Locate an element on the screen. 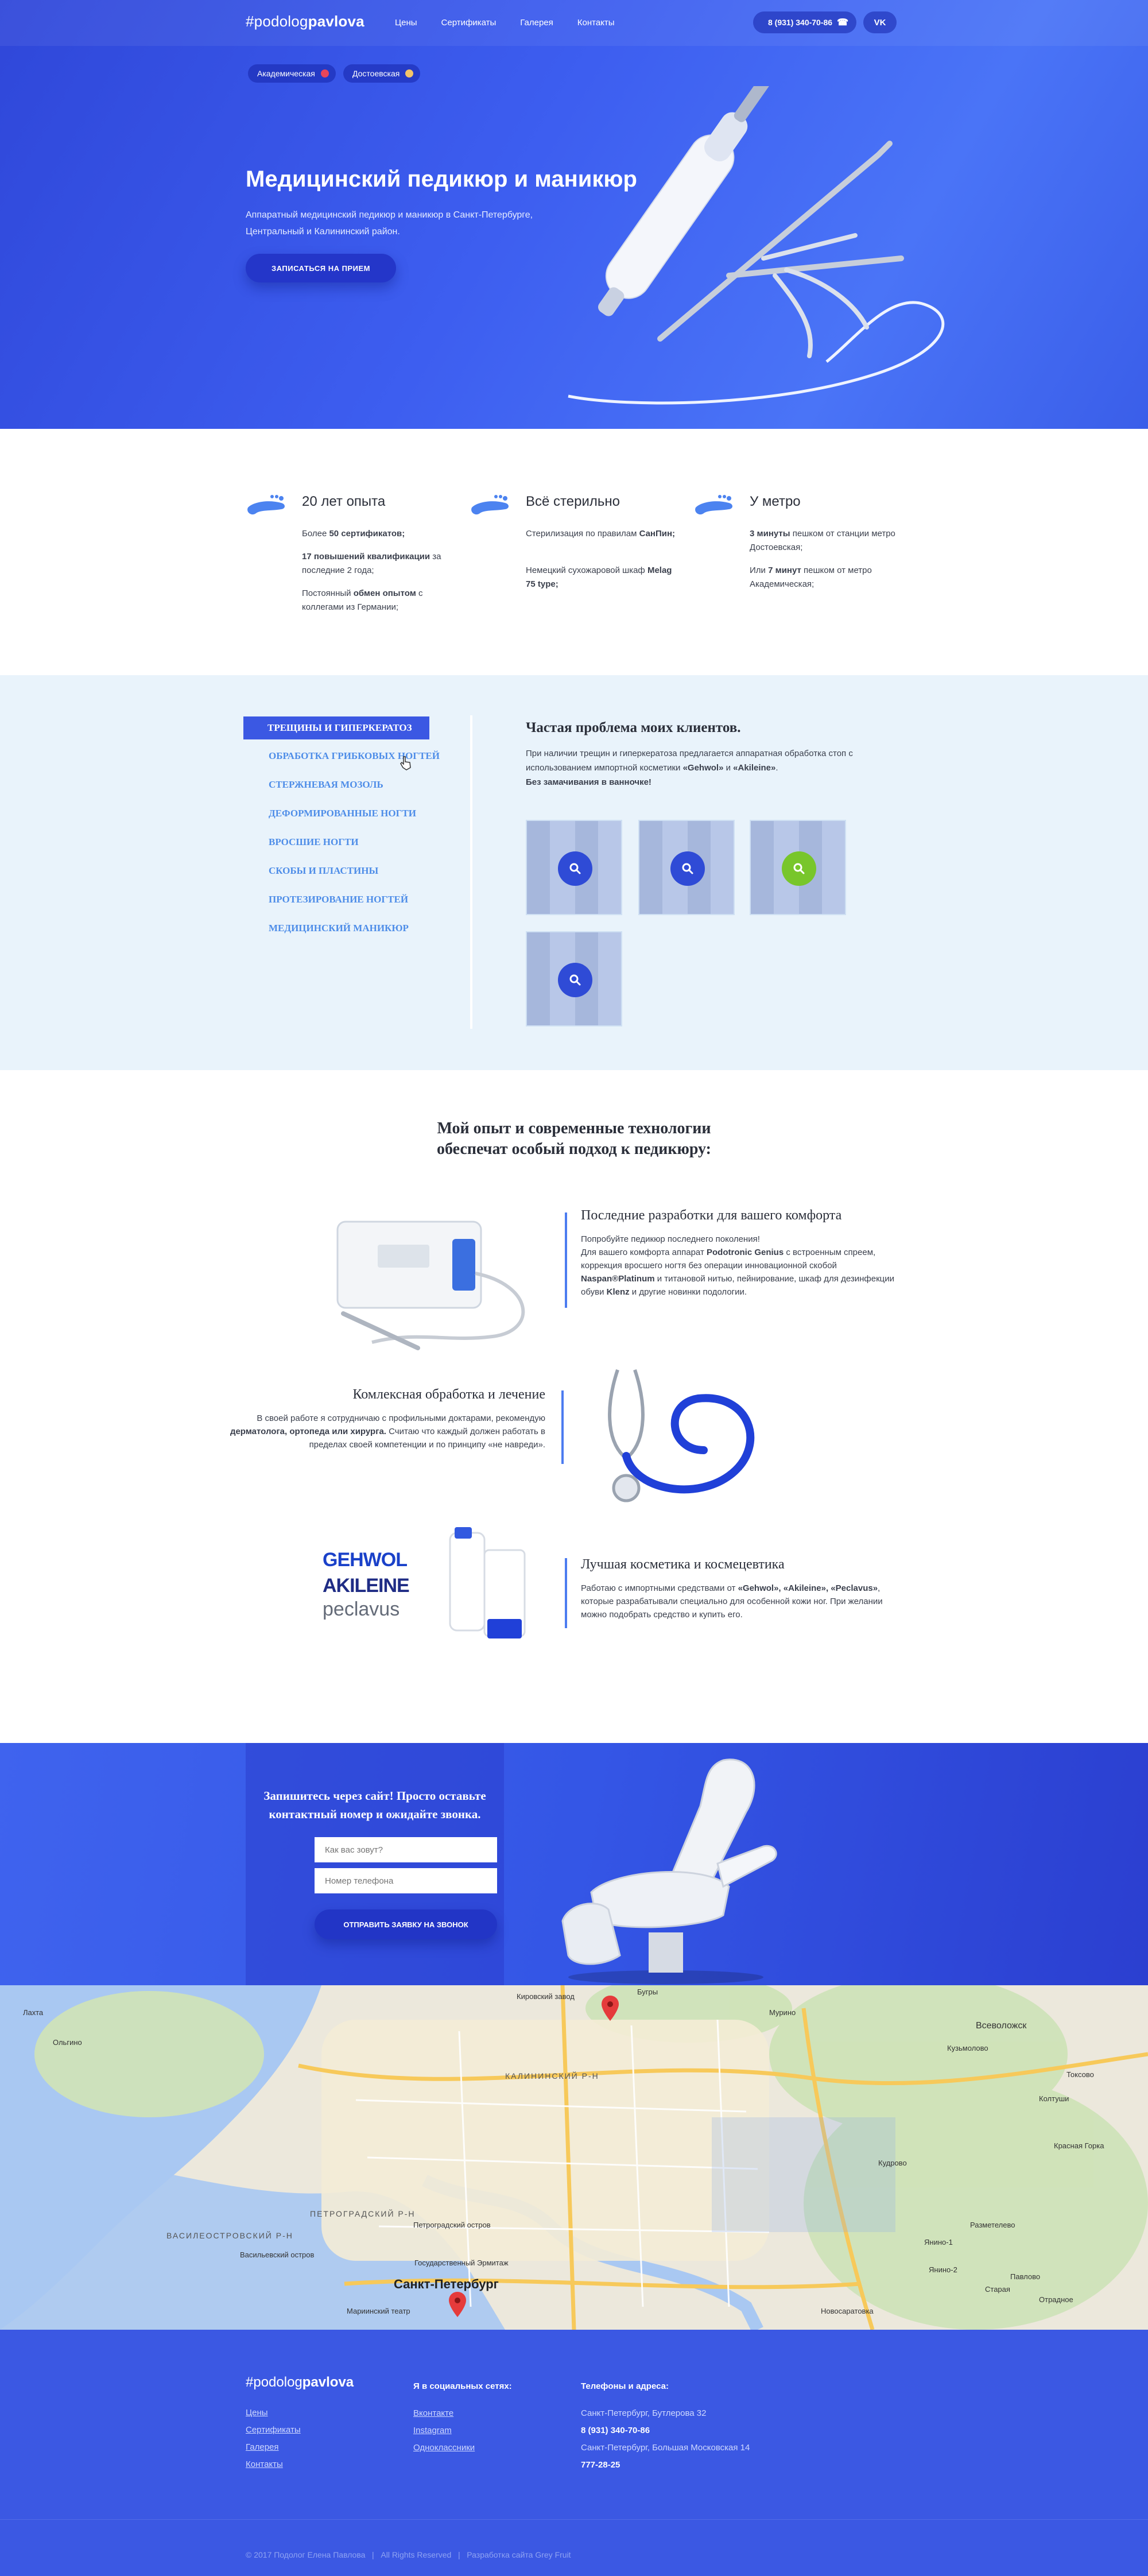 The width and height of the screenshot is (1148, 2576). metro-tag-academic: Академическая is located at coordinates (292, 73).